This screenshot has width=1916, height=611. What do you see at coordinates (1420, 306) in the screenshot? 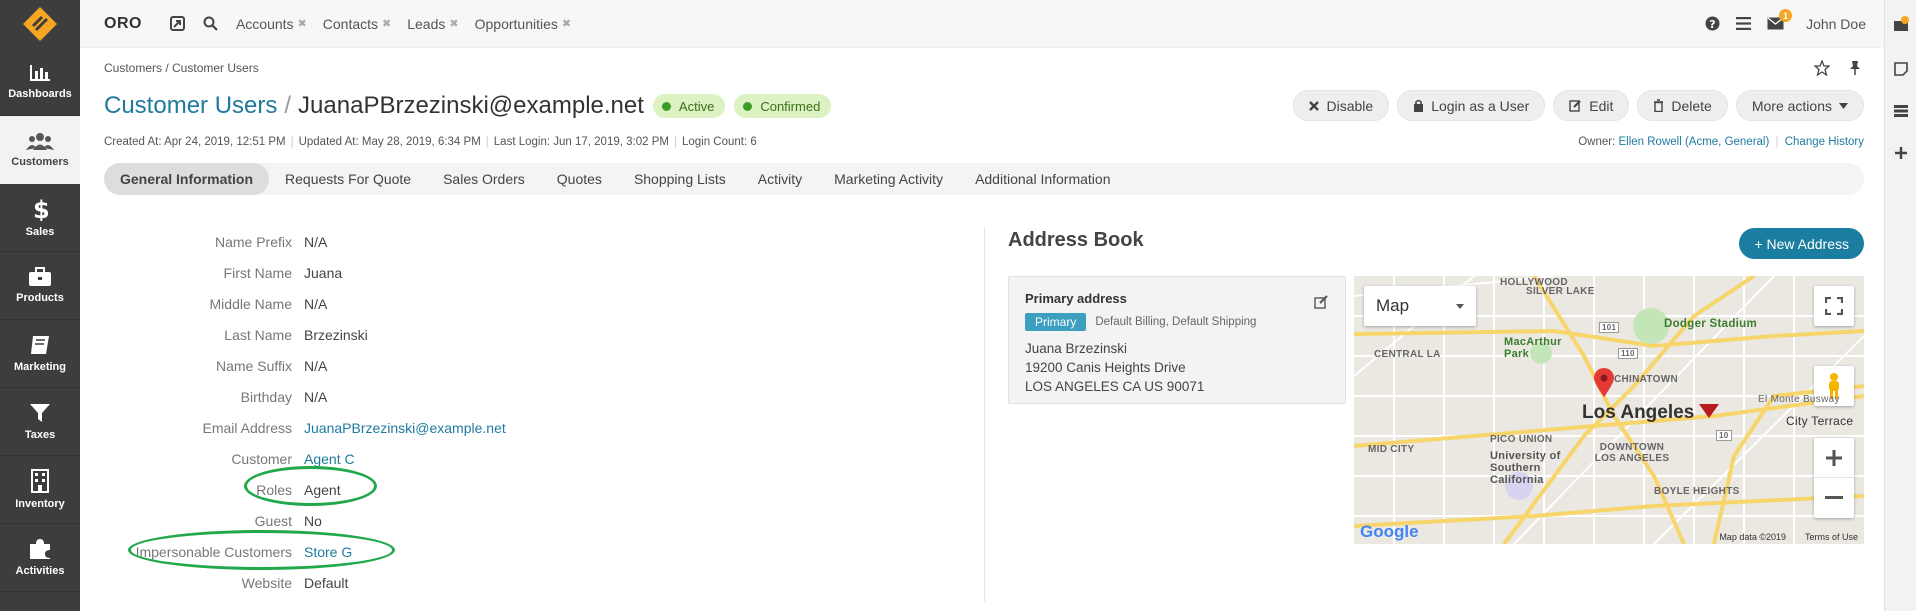
I see `map-type-select: Map` at bounding box center [1420, 306].